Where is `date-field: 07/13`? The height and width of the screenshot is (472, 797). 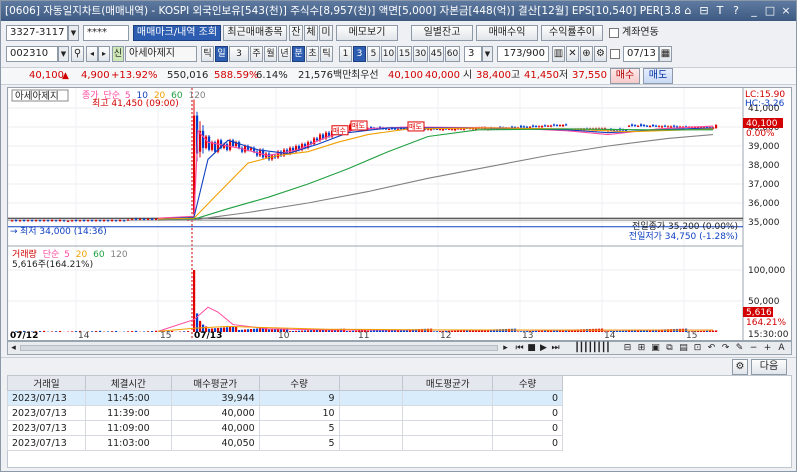
date-field: 07/13 is located at coordinates (641, 54).